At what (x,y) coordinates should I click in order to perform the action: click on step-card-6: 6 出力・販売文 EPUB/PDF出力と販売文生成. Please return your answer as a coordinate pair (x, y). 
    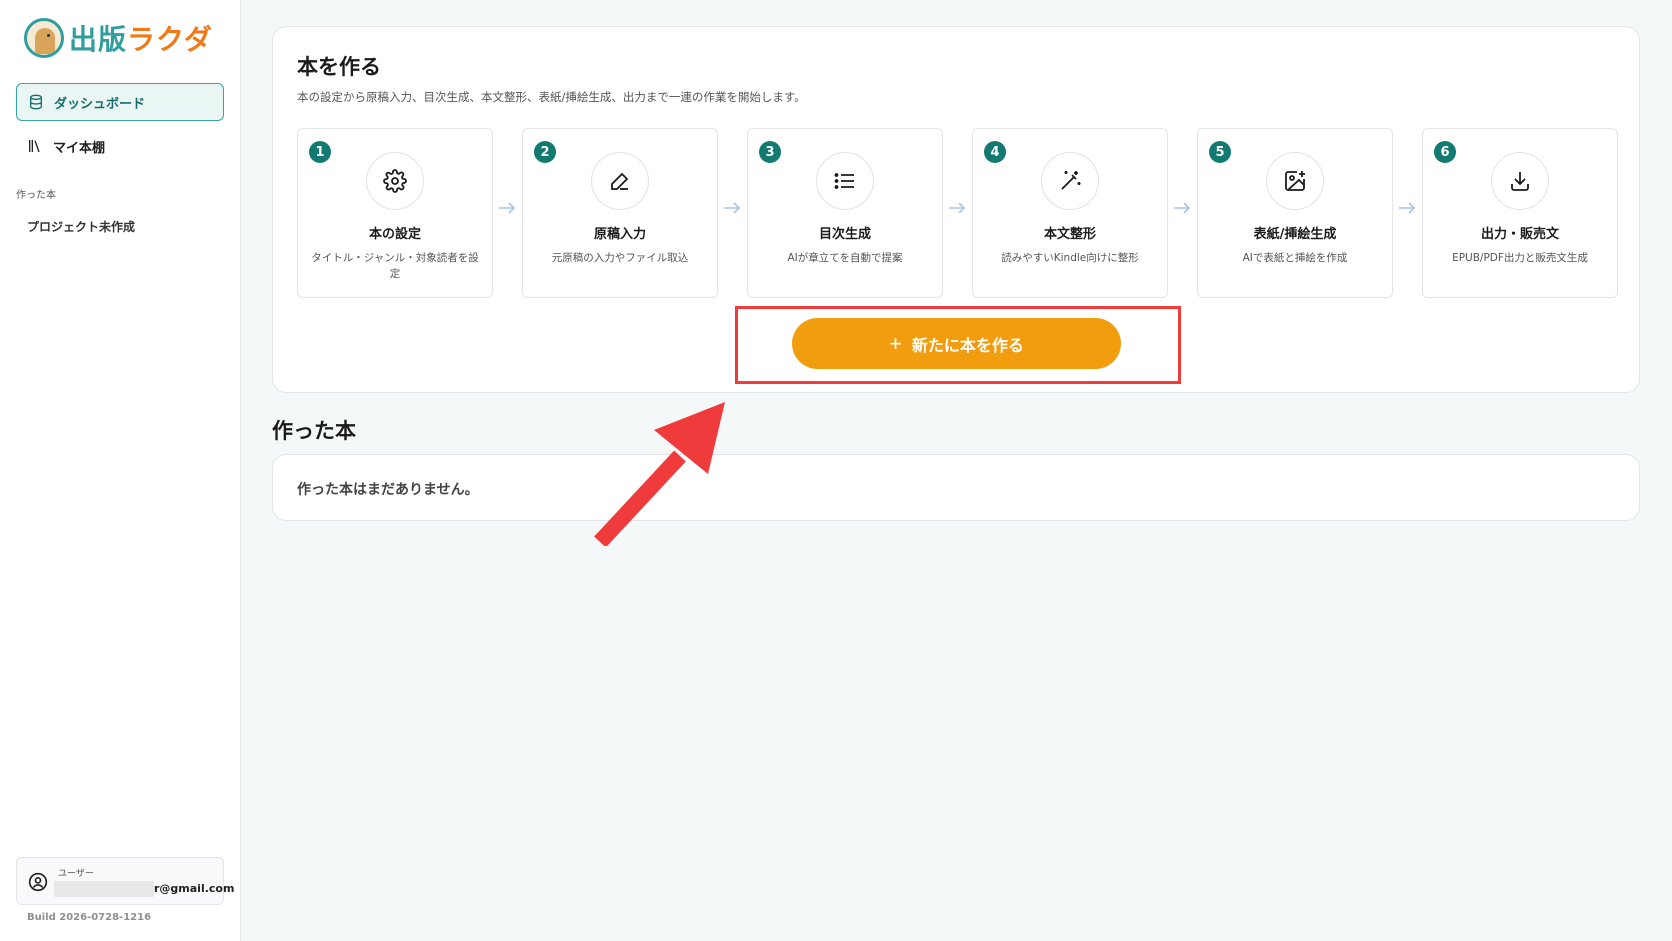
    Looking at the image, I should click on (1520, 213).